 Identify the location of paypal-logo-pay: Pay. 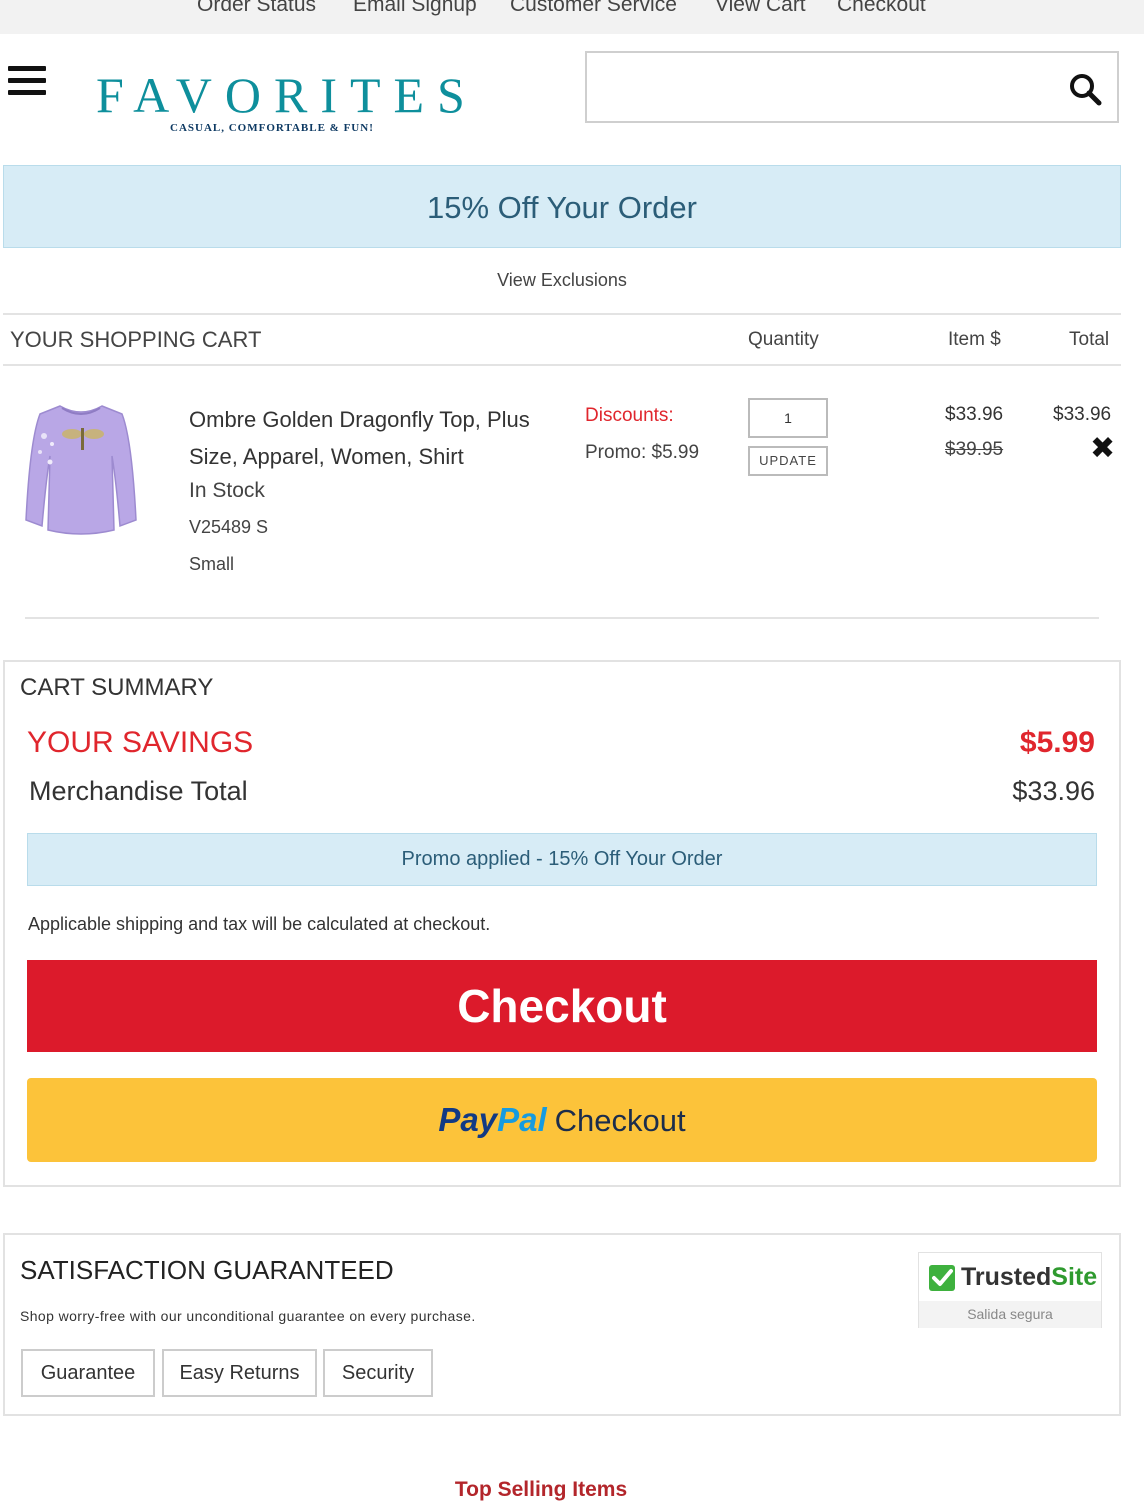
(468, 1119).